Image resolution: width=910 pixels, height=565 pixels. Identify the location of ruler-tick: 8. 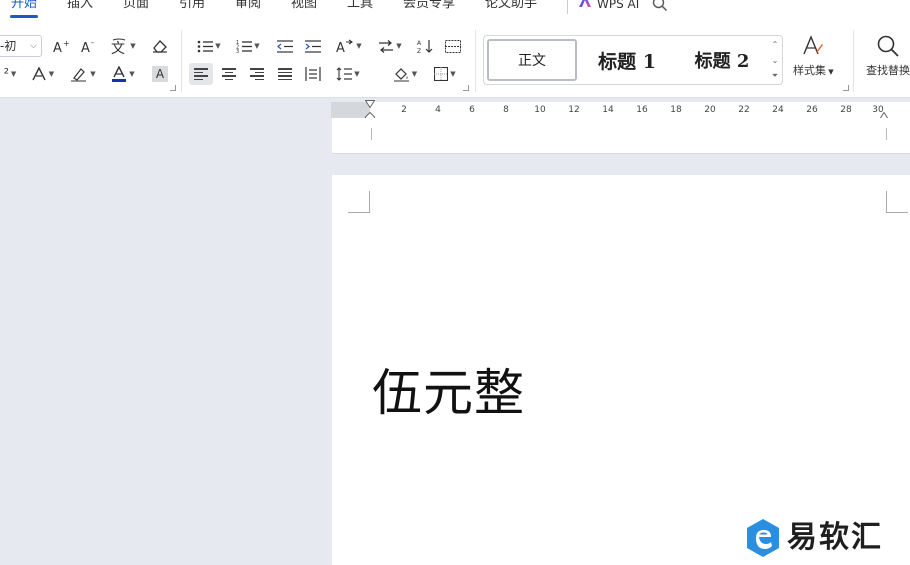
(506, 110).